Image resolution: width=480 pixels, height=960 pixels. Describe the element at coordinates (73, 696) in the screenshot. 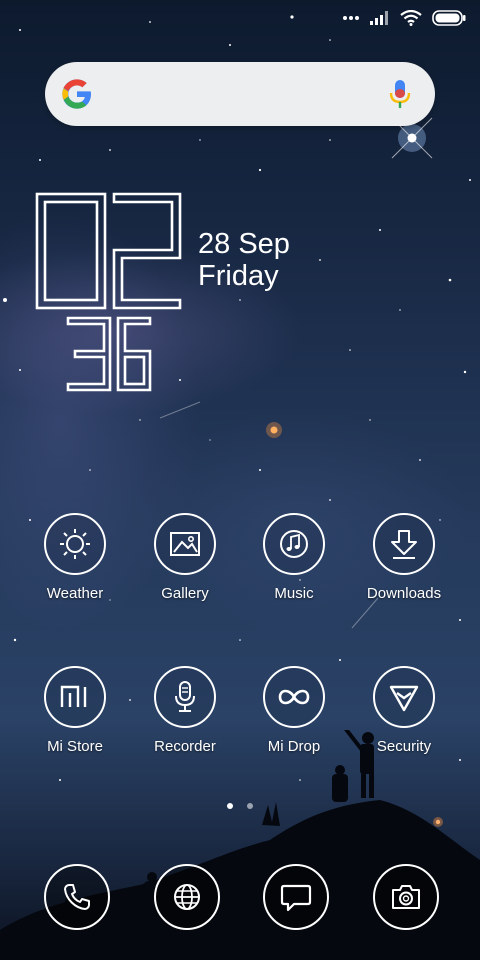

I see `mi-store-icon` at that location.